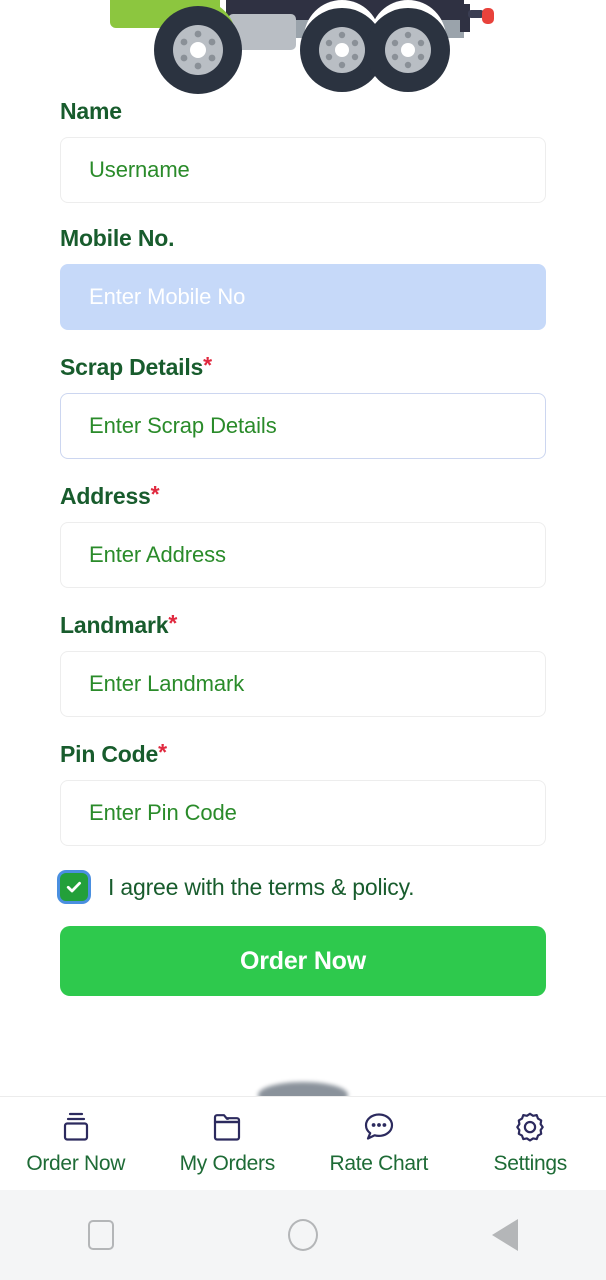 The image size is (606, 1280). Describe the element at coordinates (227, 1127) in the screenshot. I see `folder-icon` at that location.